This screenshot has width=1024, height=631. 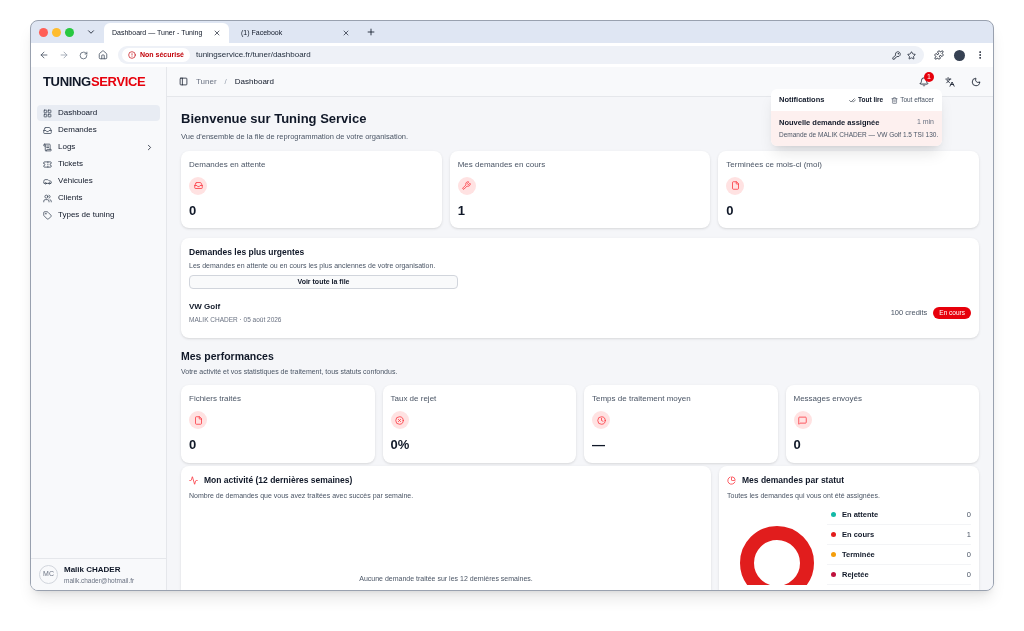 I want to click on stat-value: 0%, so click(x=400, y=445).